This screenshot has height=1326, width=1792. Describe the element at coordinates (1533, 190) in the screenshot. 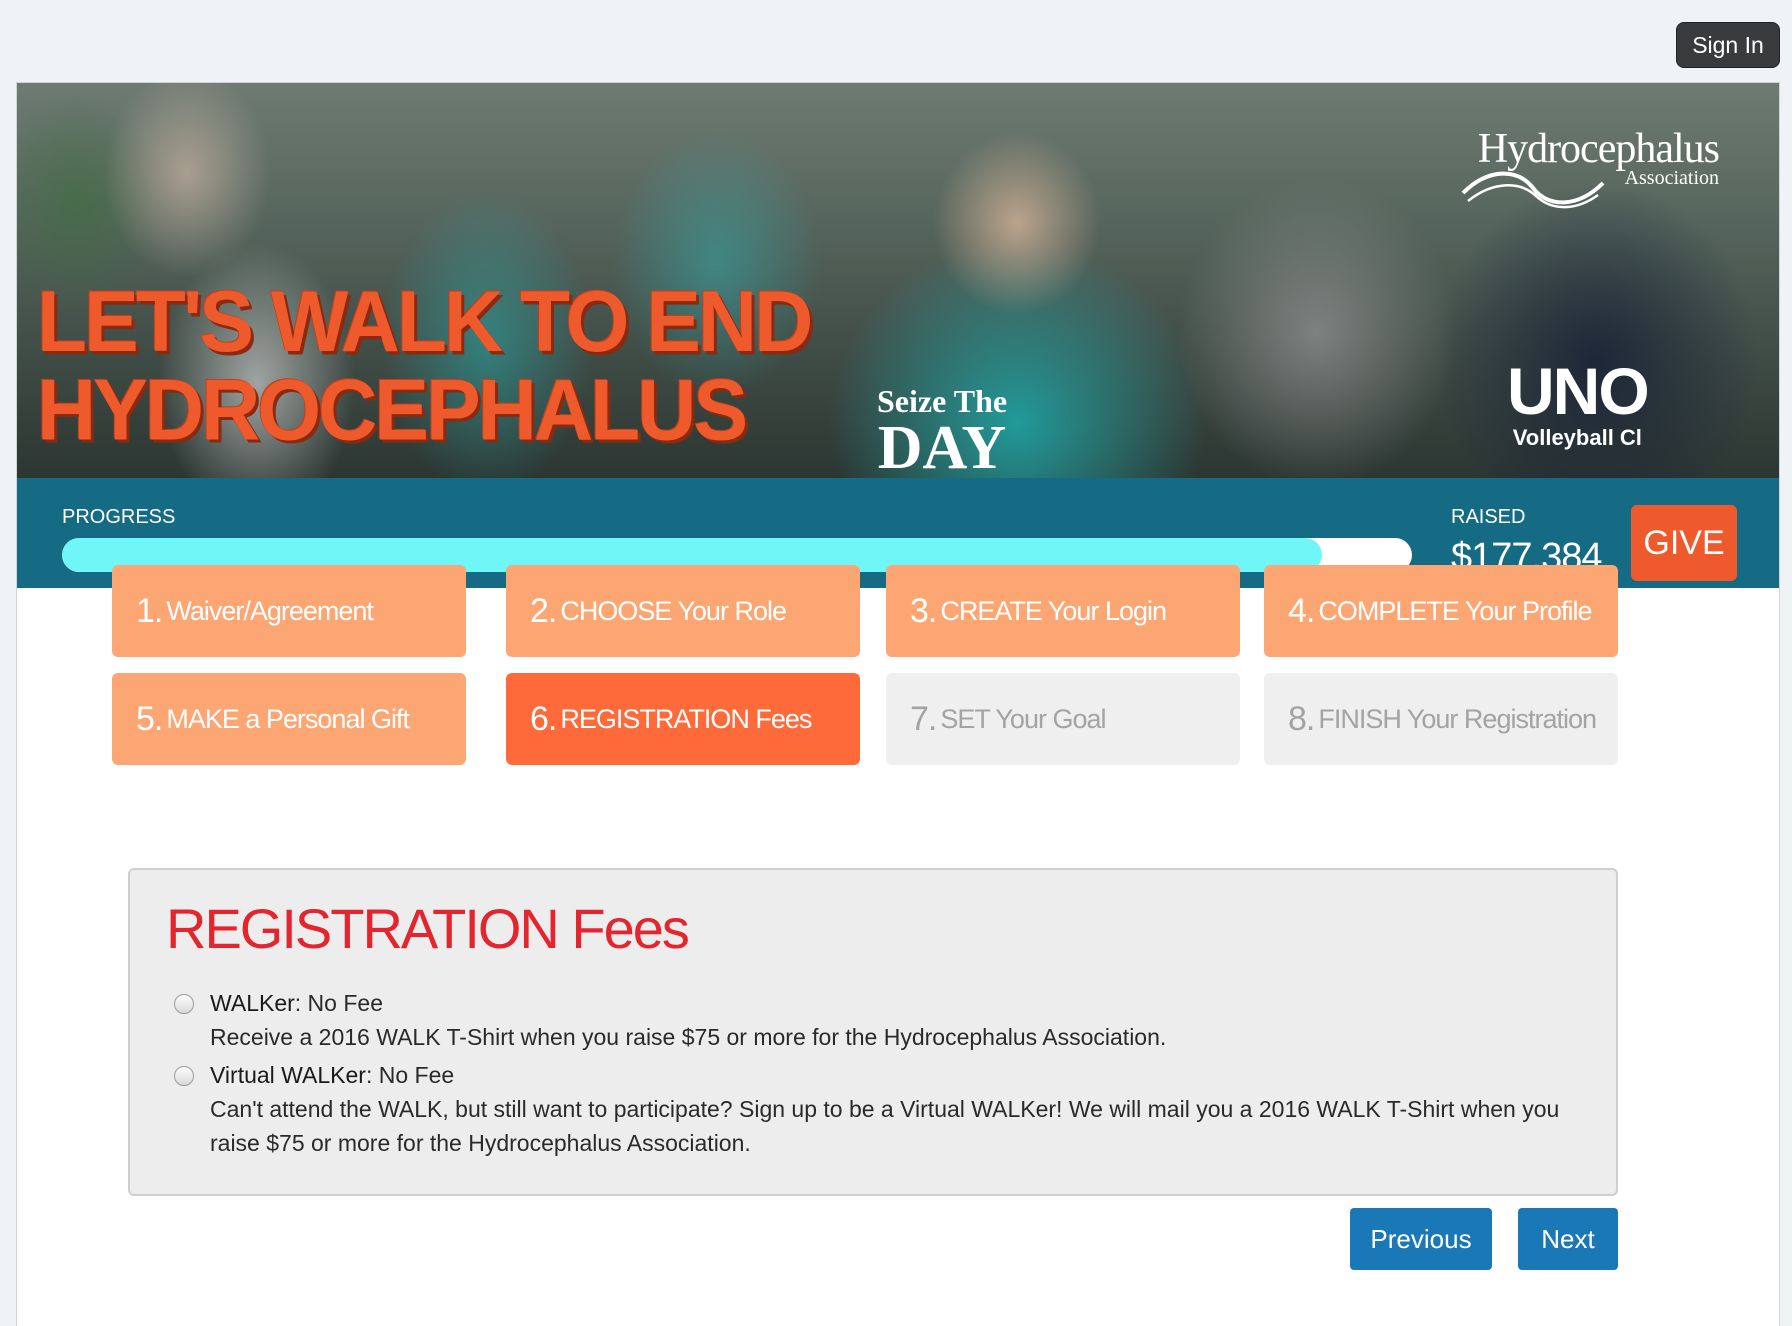

I see `logo-swoosh-icon` at that location.